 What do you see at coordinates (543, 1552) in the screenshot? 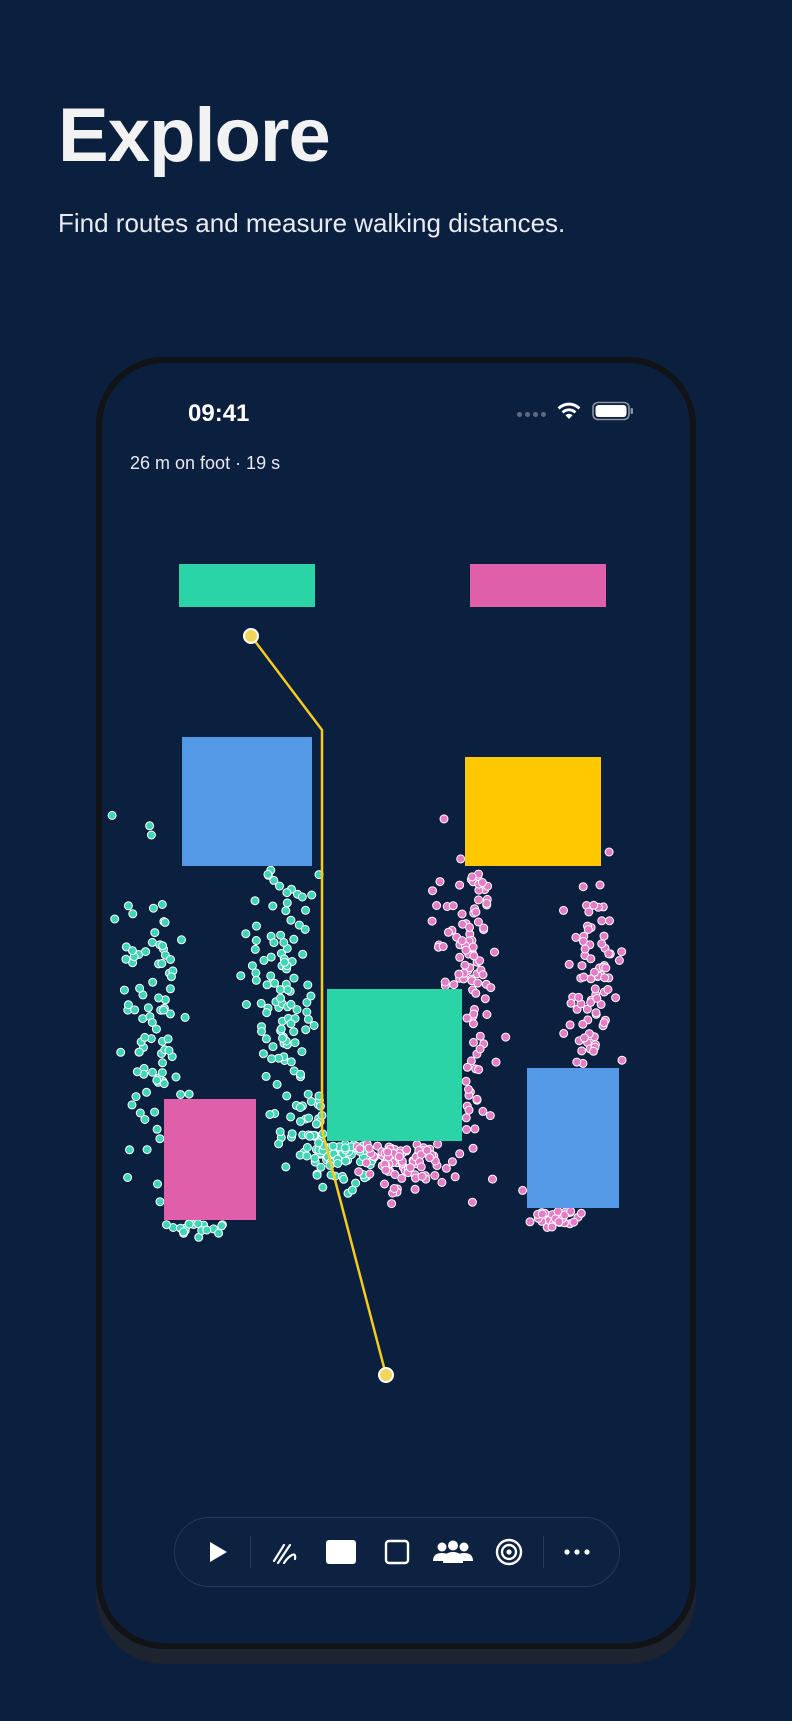
I see `toolbar-divider` at bounding box center [543, 1552].